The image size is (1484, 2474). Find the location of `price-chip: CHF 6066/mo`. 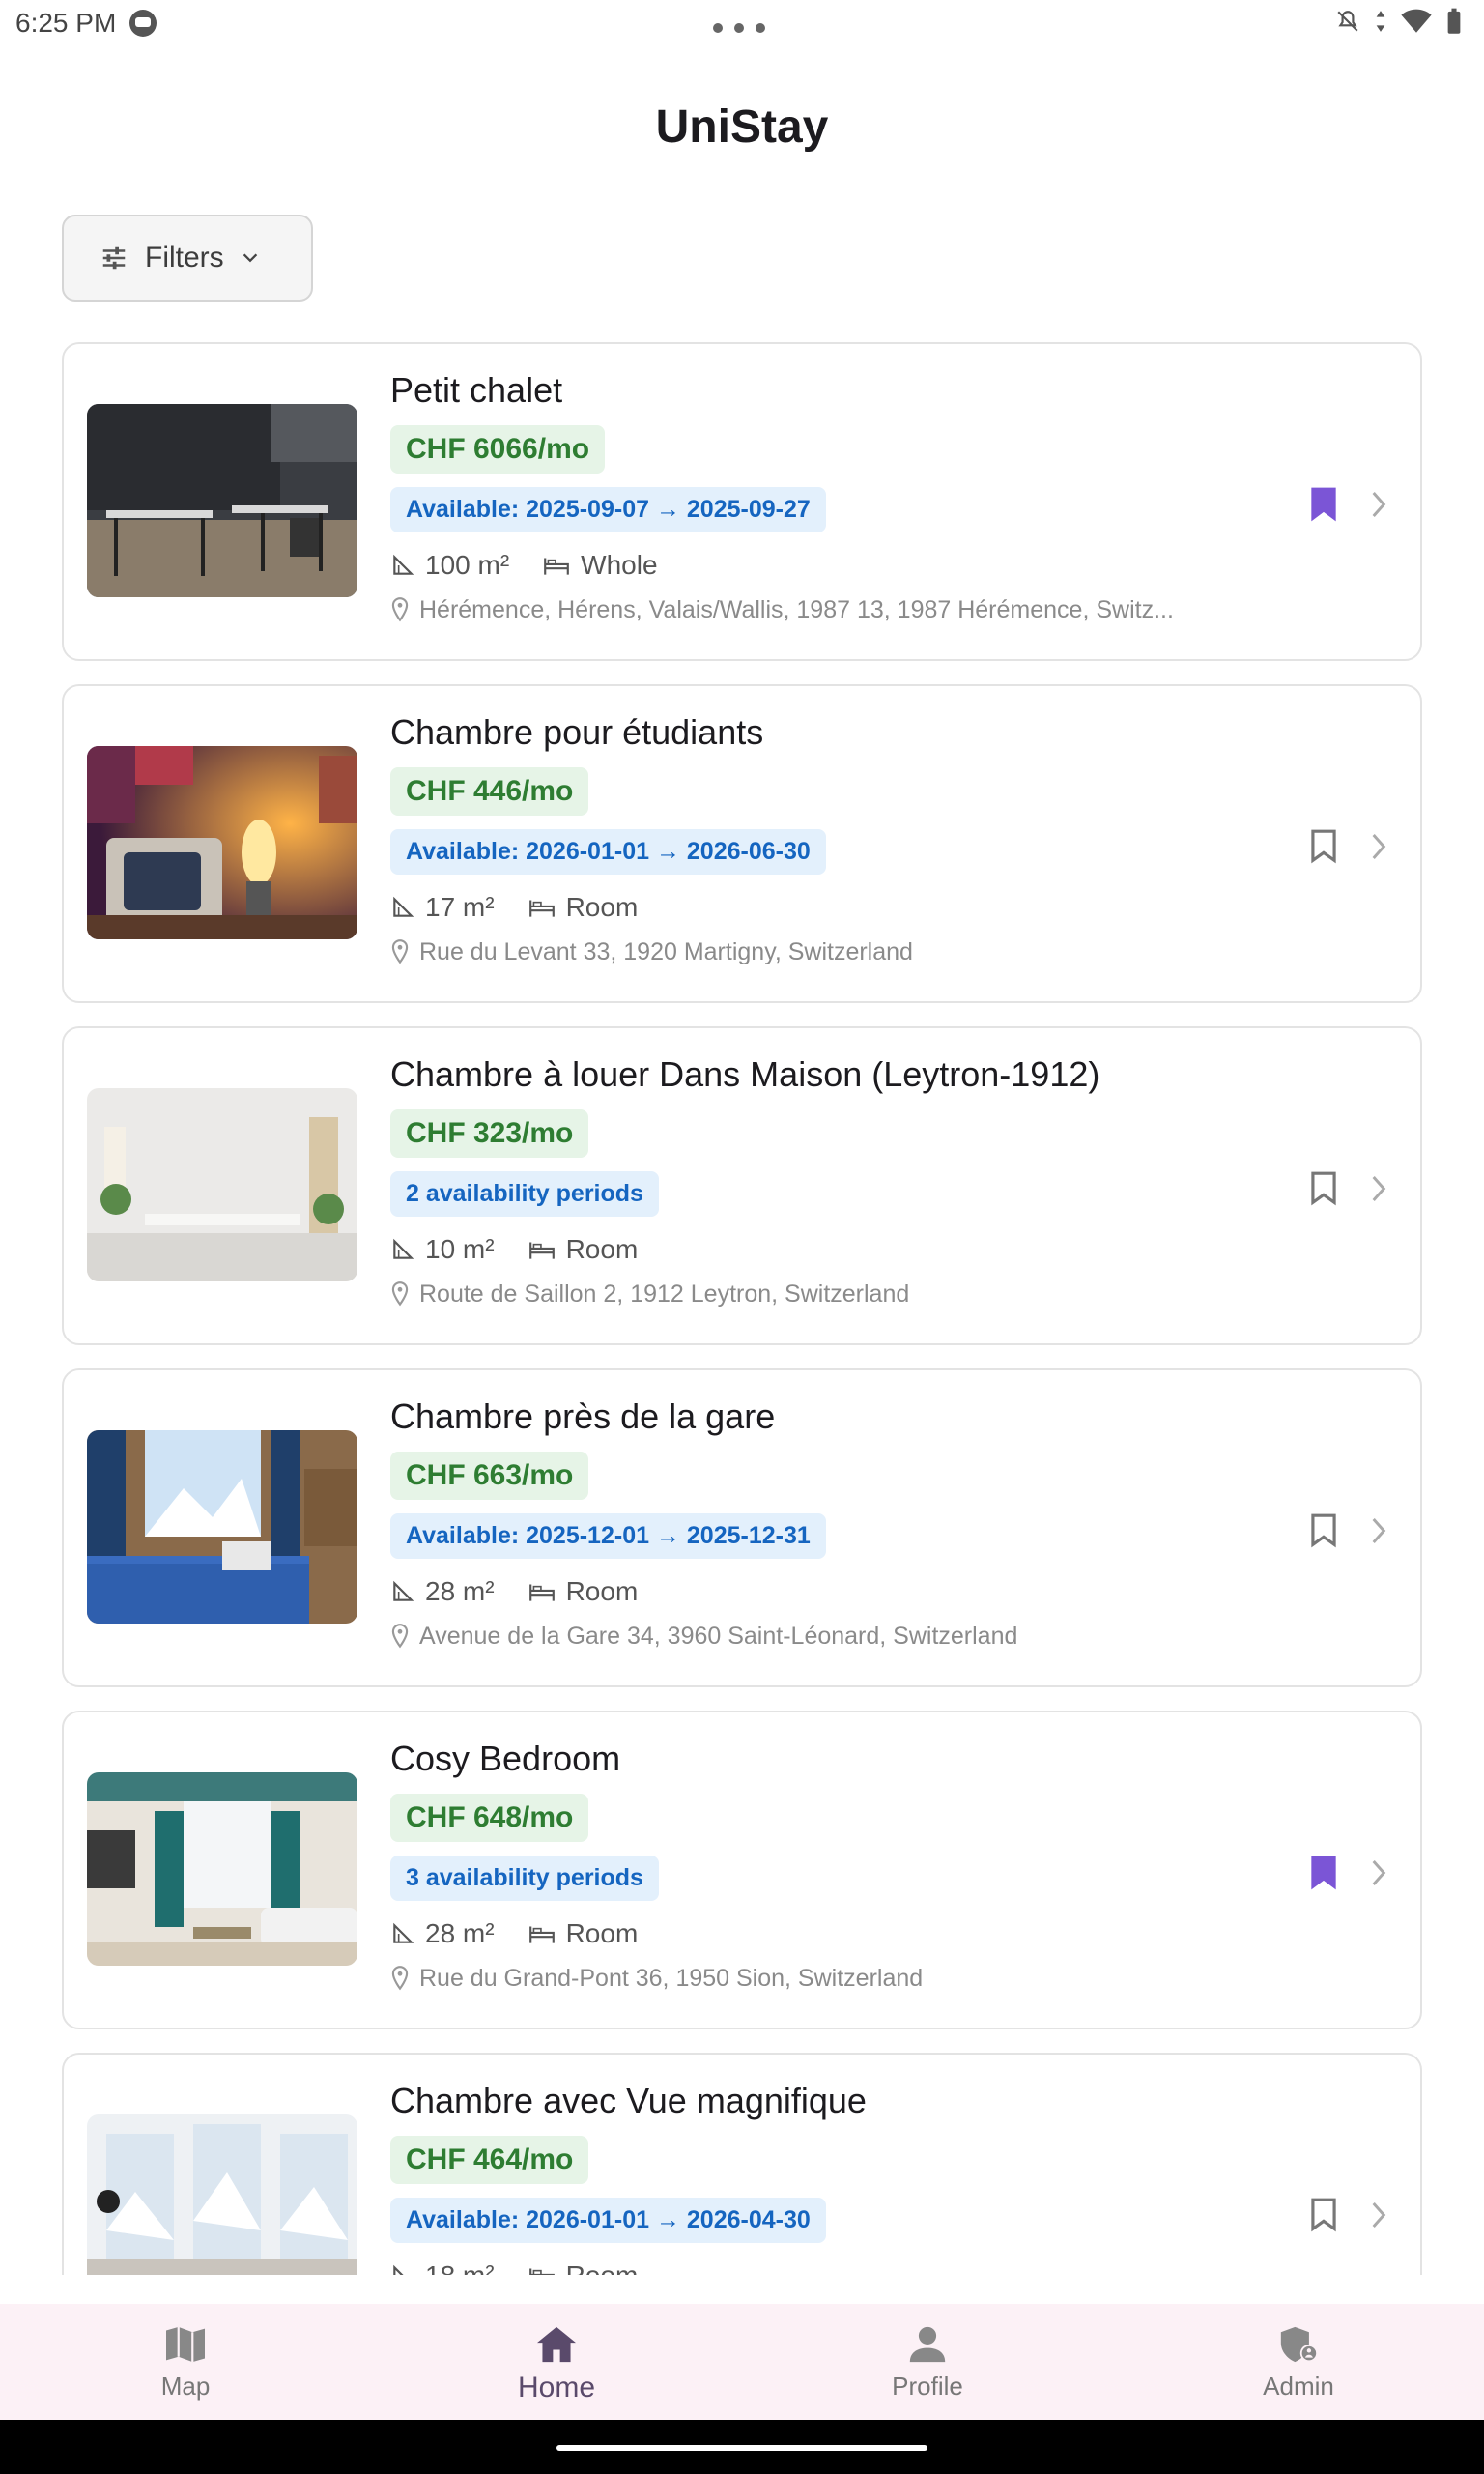

price-chip: CHF 6066/mo is located at coordinates (498, 450).